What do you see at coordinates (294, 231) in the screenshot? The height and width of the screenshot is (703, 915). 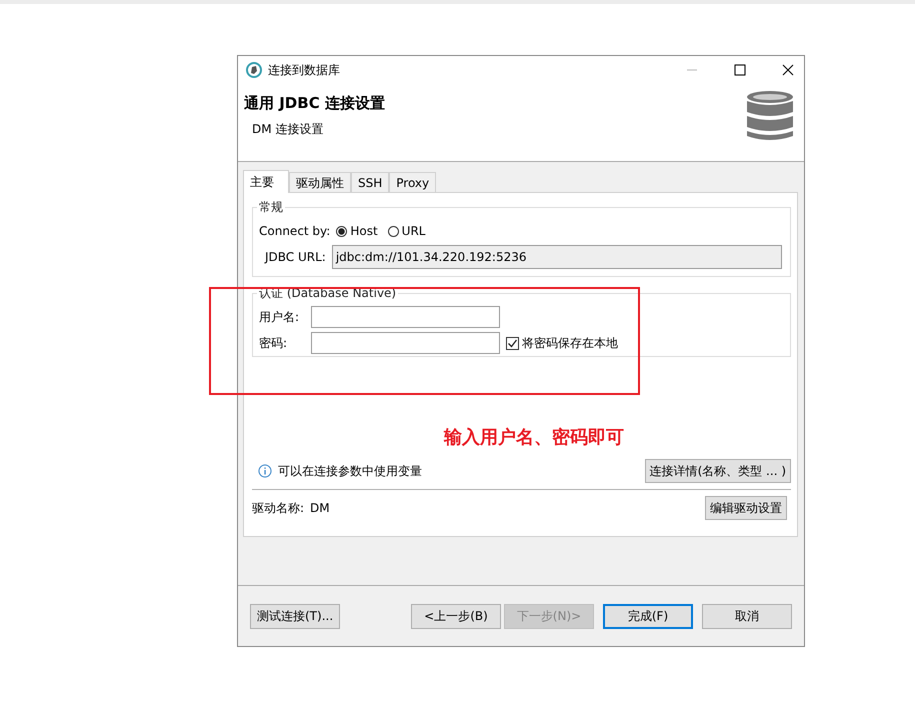 I see `connect-by-label: Connect by:` at bounding box center [294, 231].